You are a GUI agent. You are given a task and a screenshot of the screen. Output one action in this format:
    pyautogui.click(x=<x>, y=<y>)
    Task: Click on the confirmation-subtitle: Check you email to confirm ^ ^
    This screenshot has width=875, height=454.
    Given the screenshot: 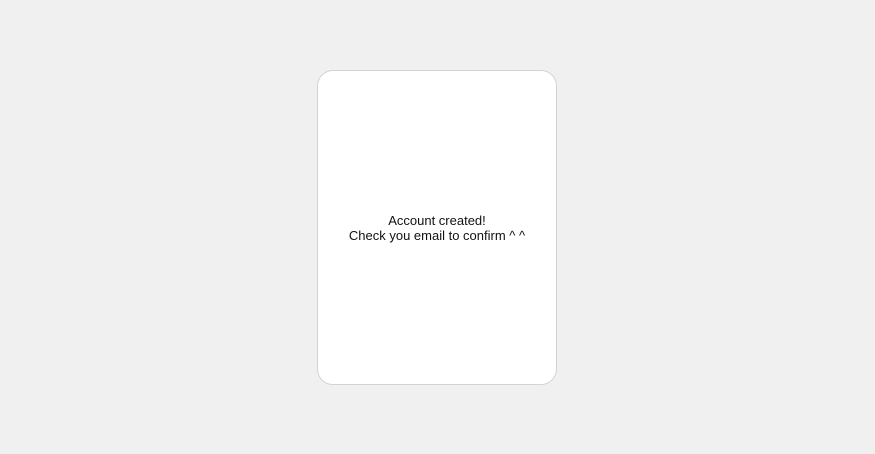 What is the action you would take?
    pyautogui.click(x=437, y=235)
    